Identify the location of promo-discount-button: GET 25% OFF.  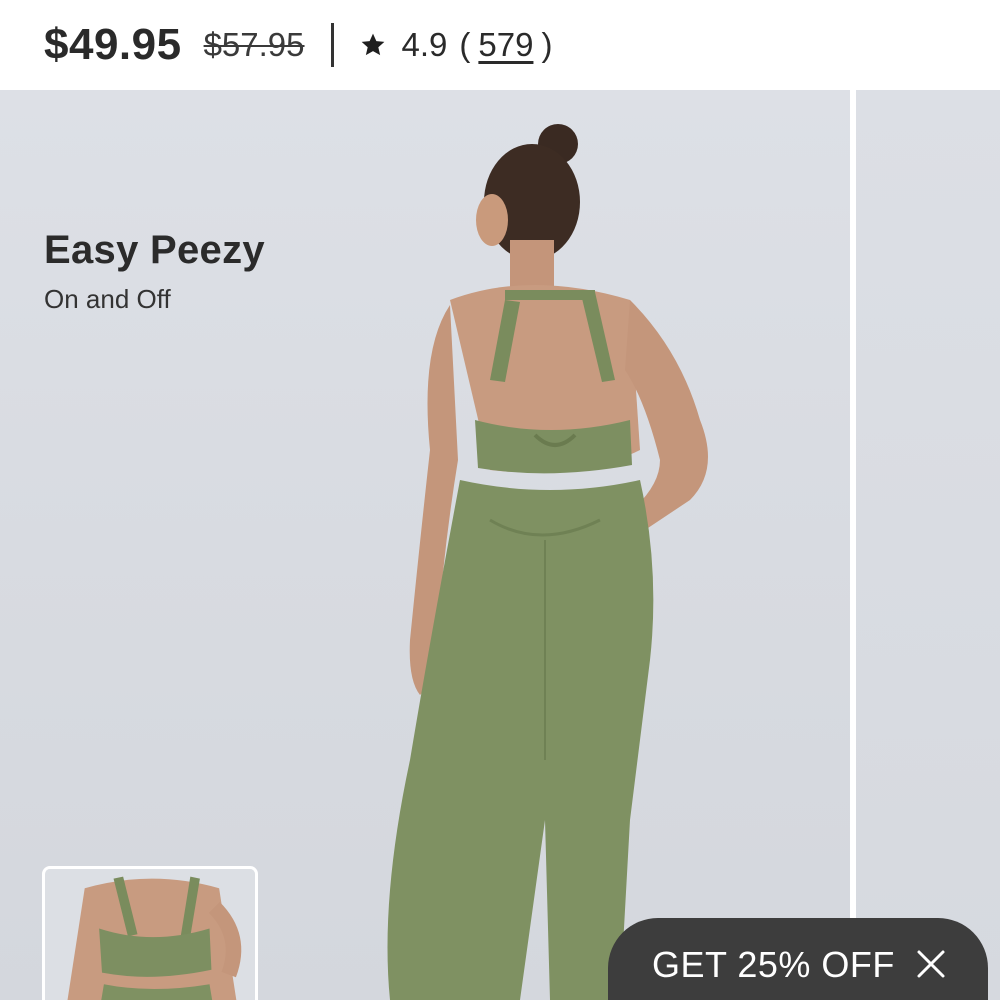
(798, 959).